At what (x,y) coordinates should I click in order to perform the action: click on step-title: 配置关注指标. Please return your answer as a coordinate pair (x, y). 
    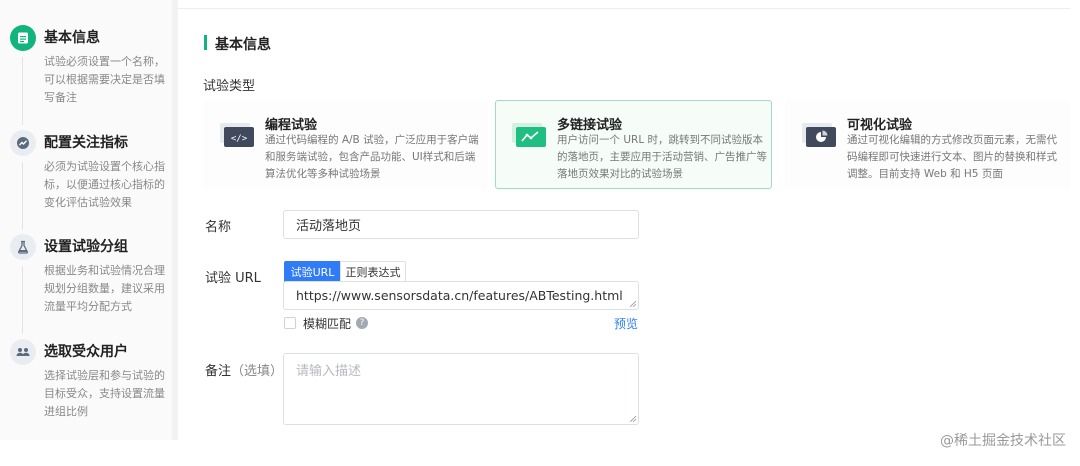
    Looking at the image, I should click on (86, 143).